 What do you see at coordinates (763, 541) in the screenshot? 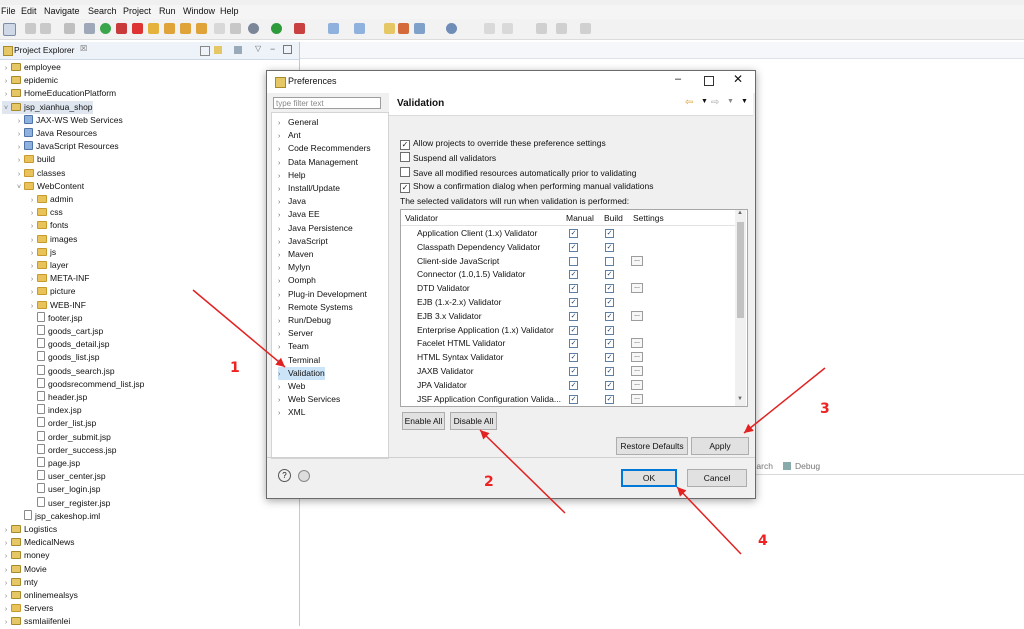
I see `annotation-number-4: 4` at bounding box center [763, 541].